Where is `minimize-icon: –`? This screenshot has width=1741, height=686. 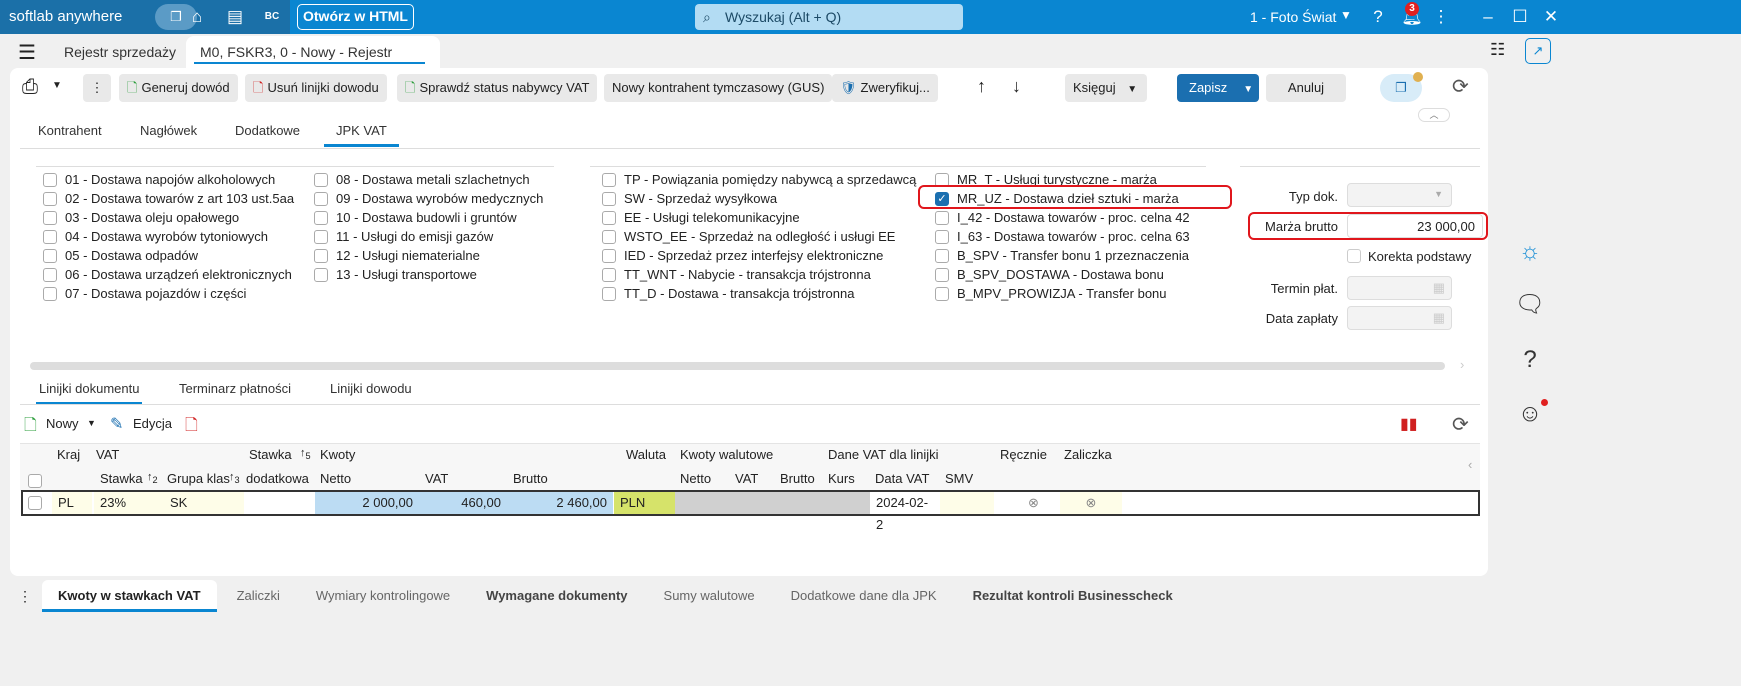 minimize-icon: – is located at coordinates (1488, 17).